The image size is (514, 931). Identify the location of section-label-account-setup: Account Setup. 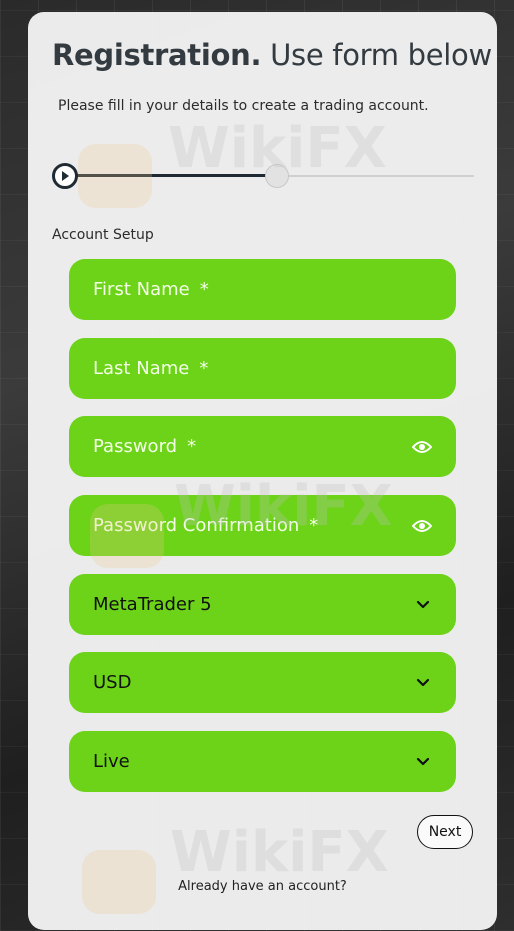
(103, 235).